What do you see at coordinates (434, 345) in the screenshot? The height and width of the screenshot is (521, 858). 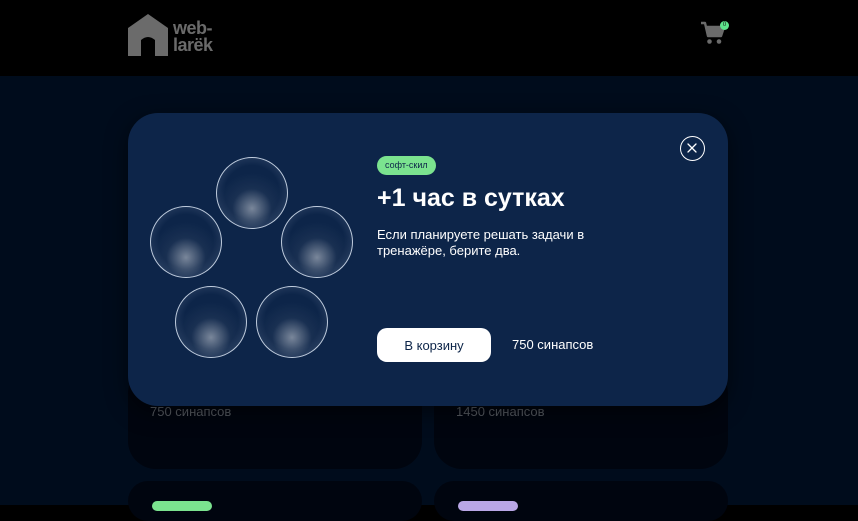 I see `add-to-cart-button: В корзину` at bounding box center [434, 345].